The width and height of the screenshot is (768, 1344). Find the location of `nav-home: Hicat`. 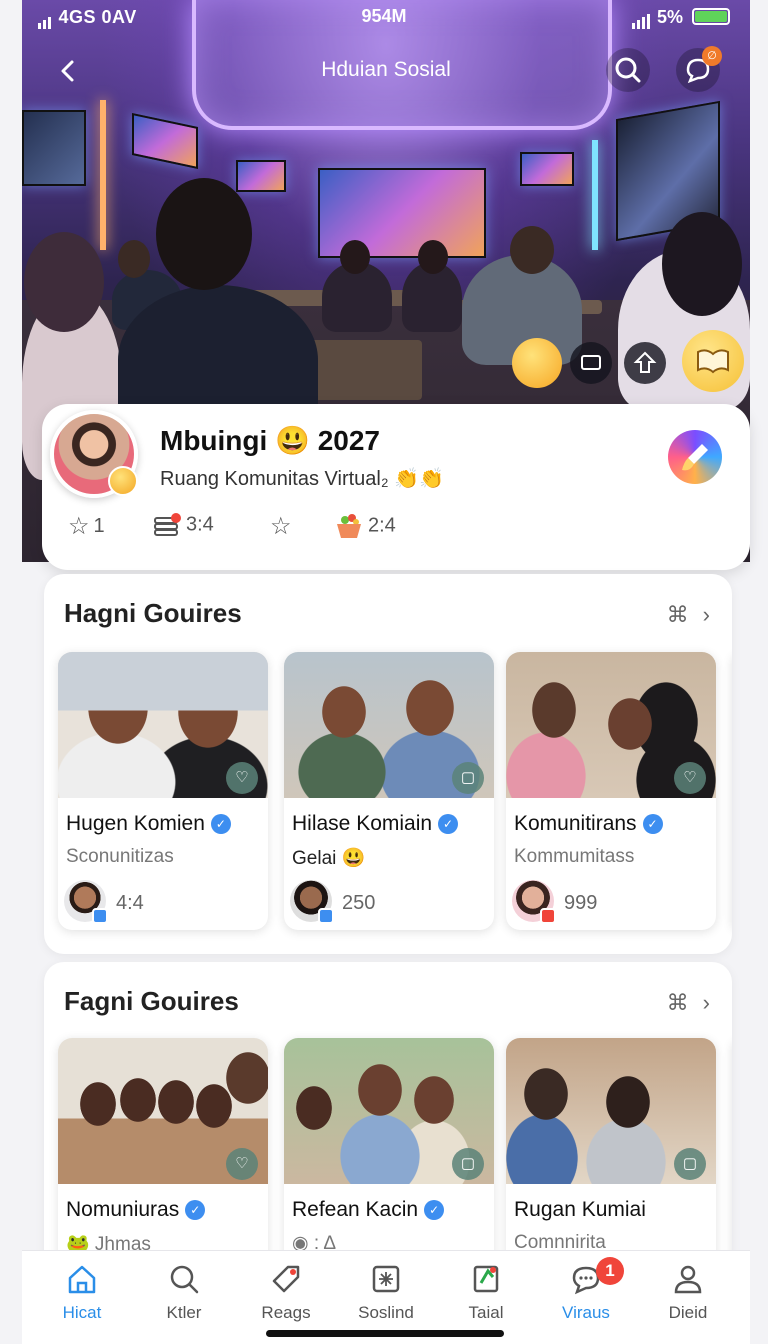

nav-home: Hicat is located at coordinates (82, 1292).